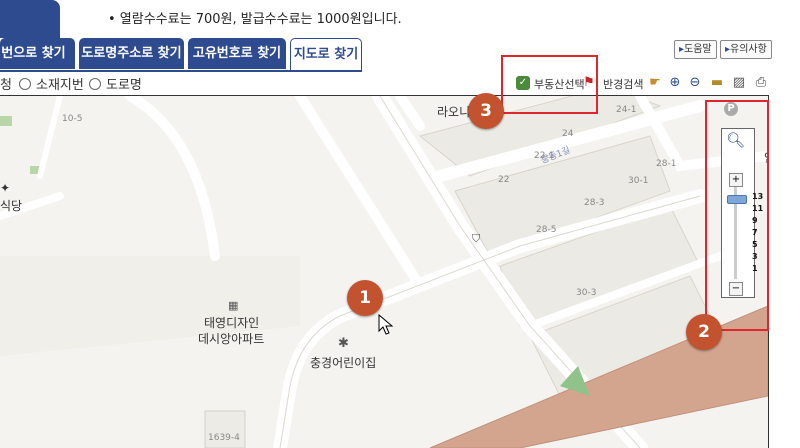 This screenshot has height=448, width=800. Describe the element at coordinates (131, 53) in the screenshot. I see `tab-road-address: 도로명주소로 찾기` at that location.